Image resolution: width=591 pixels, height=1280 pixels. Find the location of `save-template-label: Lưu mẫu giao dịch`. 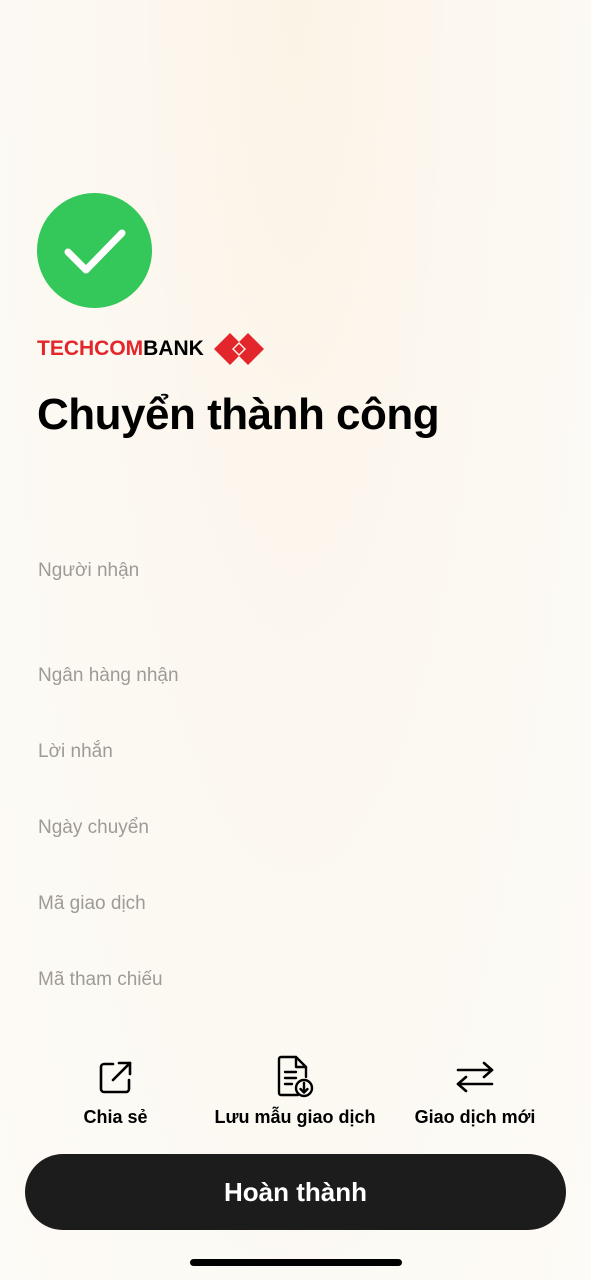

save-template-label: Lưu mẫu giao dịch is located at coordinates (295, 1117).